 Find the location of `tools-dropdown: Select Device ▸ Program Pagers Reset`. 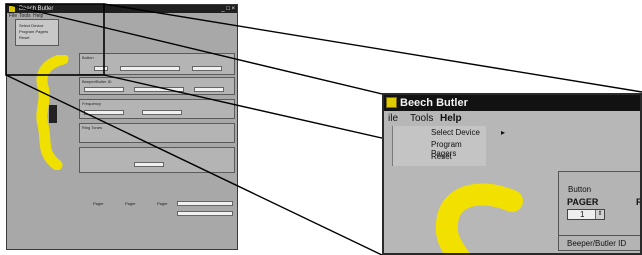

tools-dropdown: Select Device ▸ Program Pagers Reset is located at coordinates (448, 146).